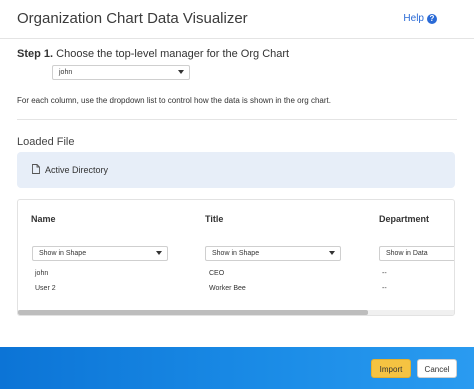 This screenshot has height=389, width=474. Describe the element at coordinates (43, 219) in the screenshot. I see `column-header-name: Name` at that location.